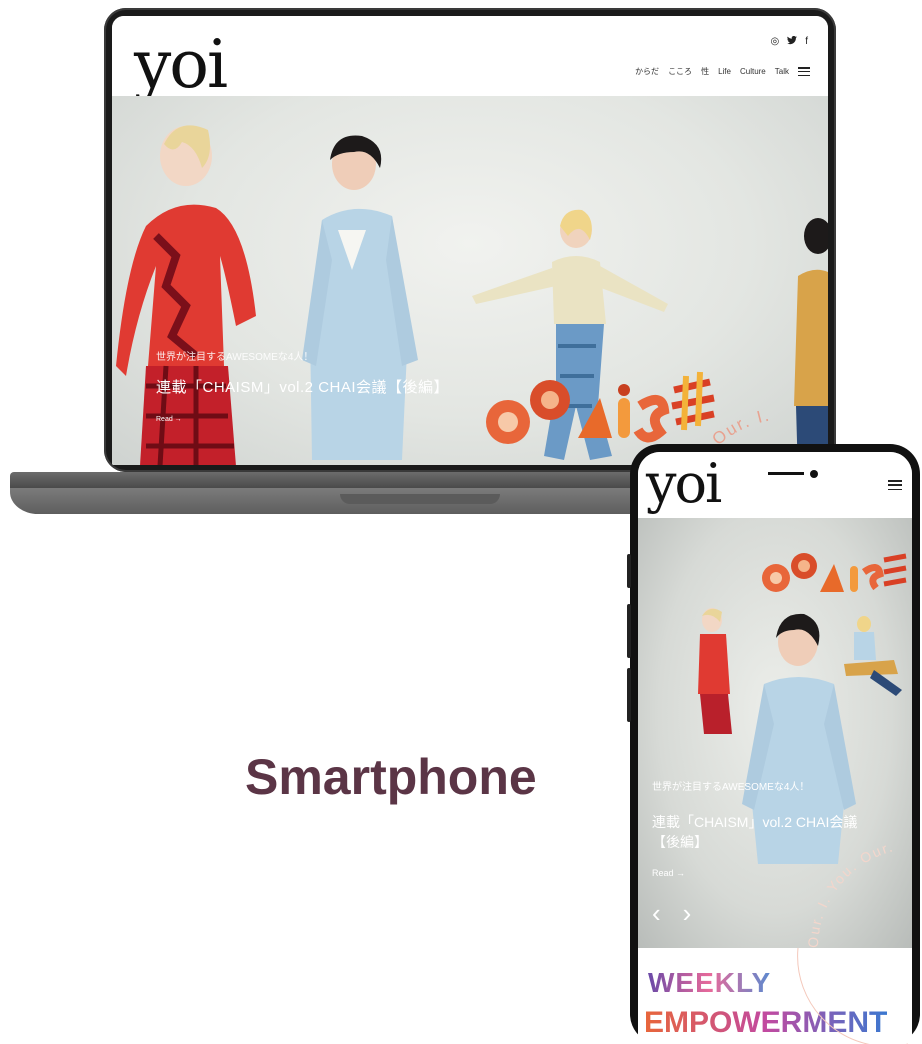 The width and height of the screenshot is (922, 1044). I want to click on main-nav: からだ こころ 性 Life Culture Talk, so click(722, 71).